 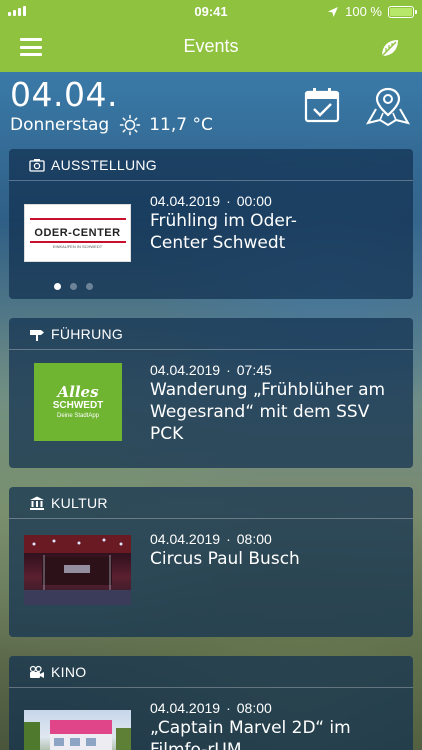 I want to click on signpost-icon, so click(x=37, y=335).